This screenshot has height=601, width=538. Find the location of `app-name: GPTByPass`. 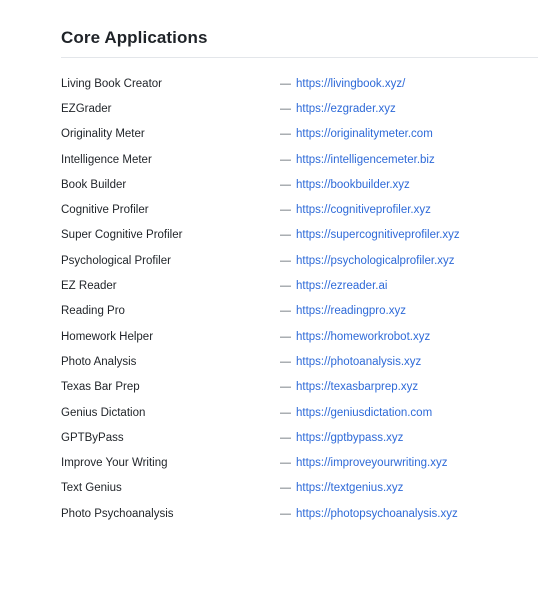

app-name: GPTByPass is located at coordinates (92, 437).